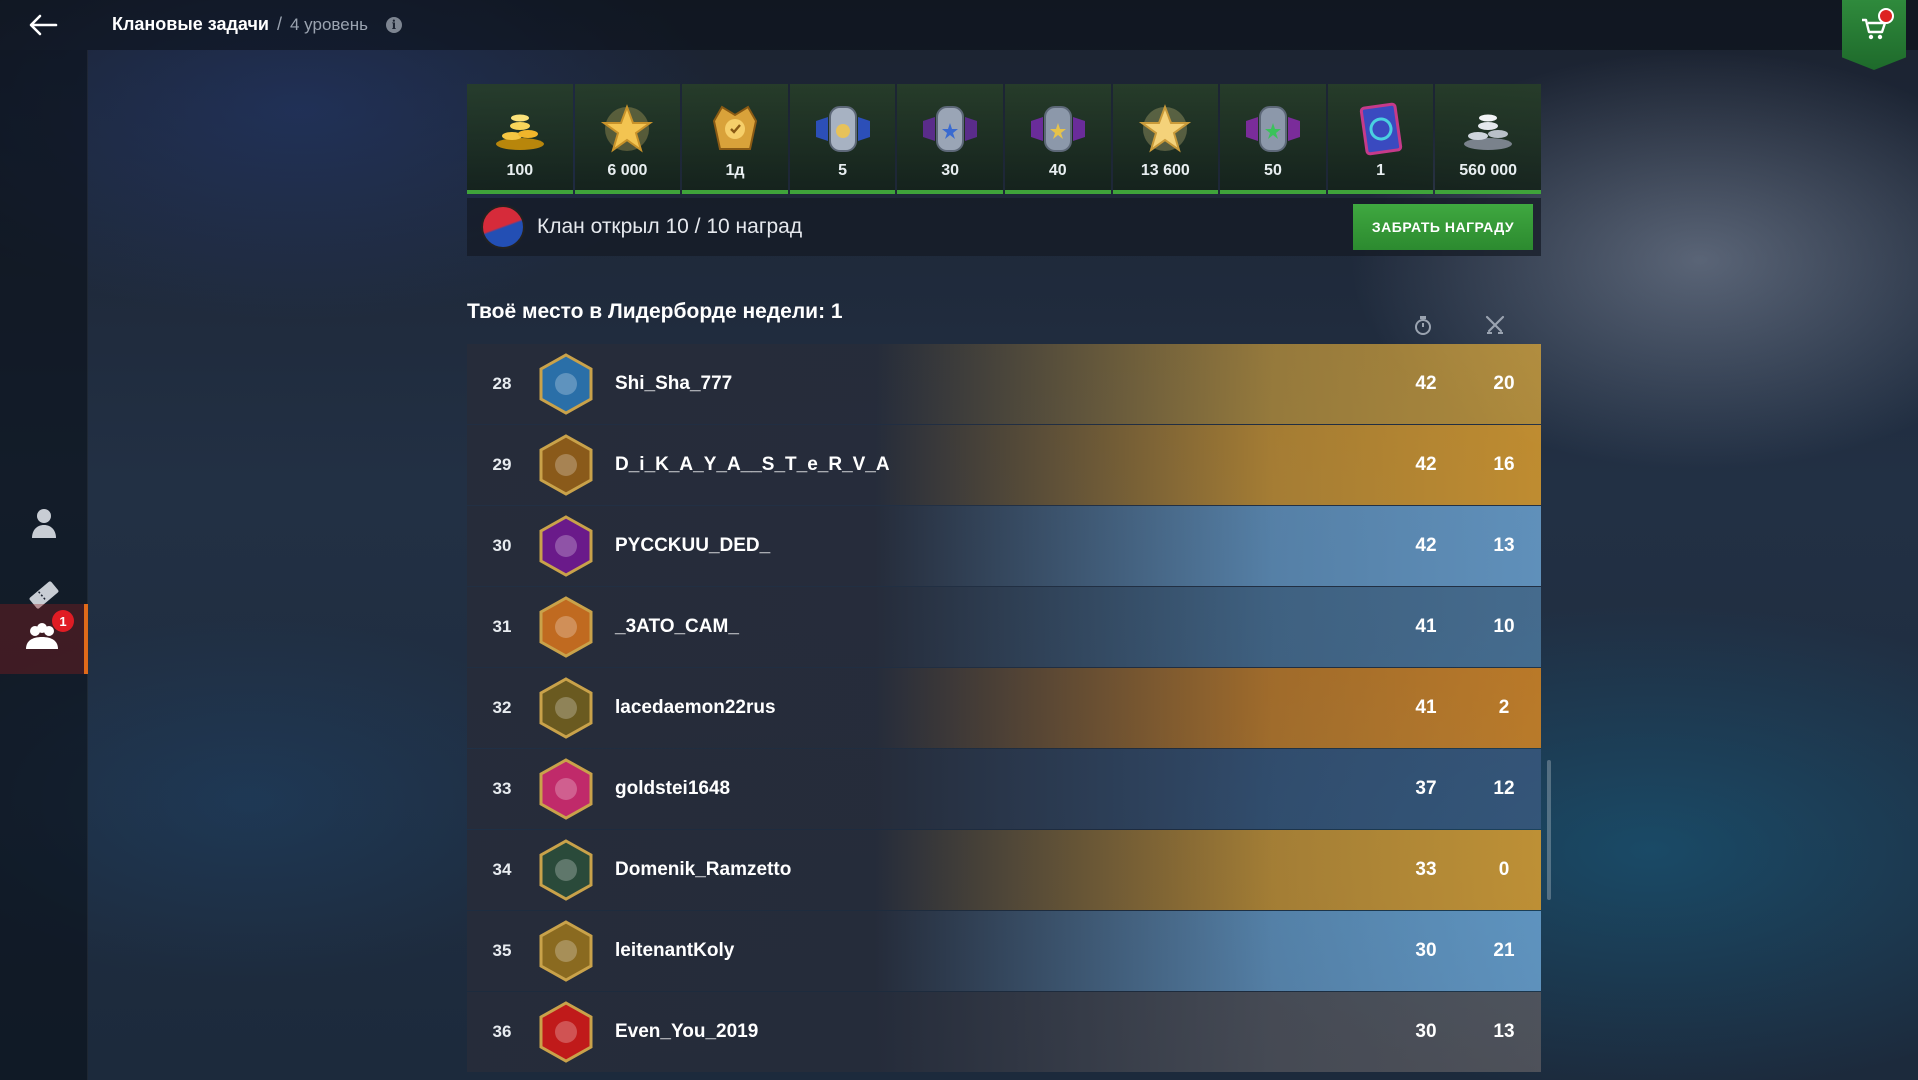 The image size is (1918, 1080). Describe the element at coordinates (1004, 789) in the screenshot. I see `table-row: 33 goldstei1648 37 12` at that location.